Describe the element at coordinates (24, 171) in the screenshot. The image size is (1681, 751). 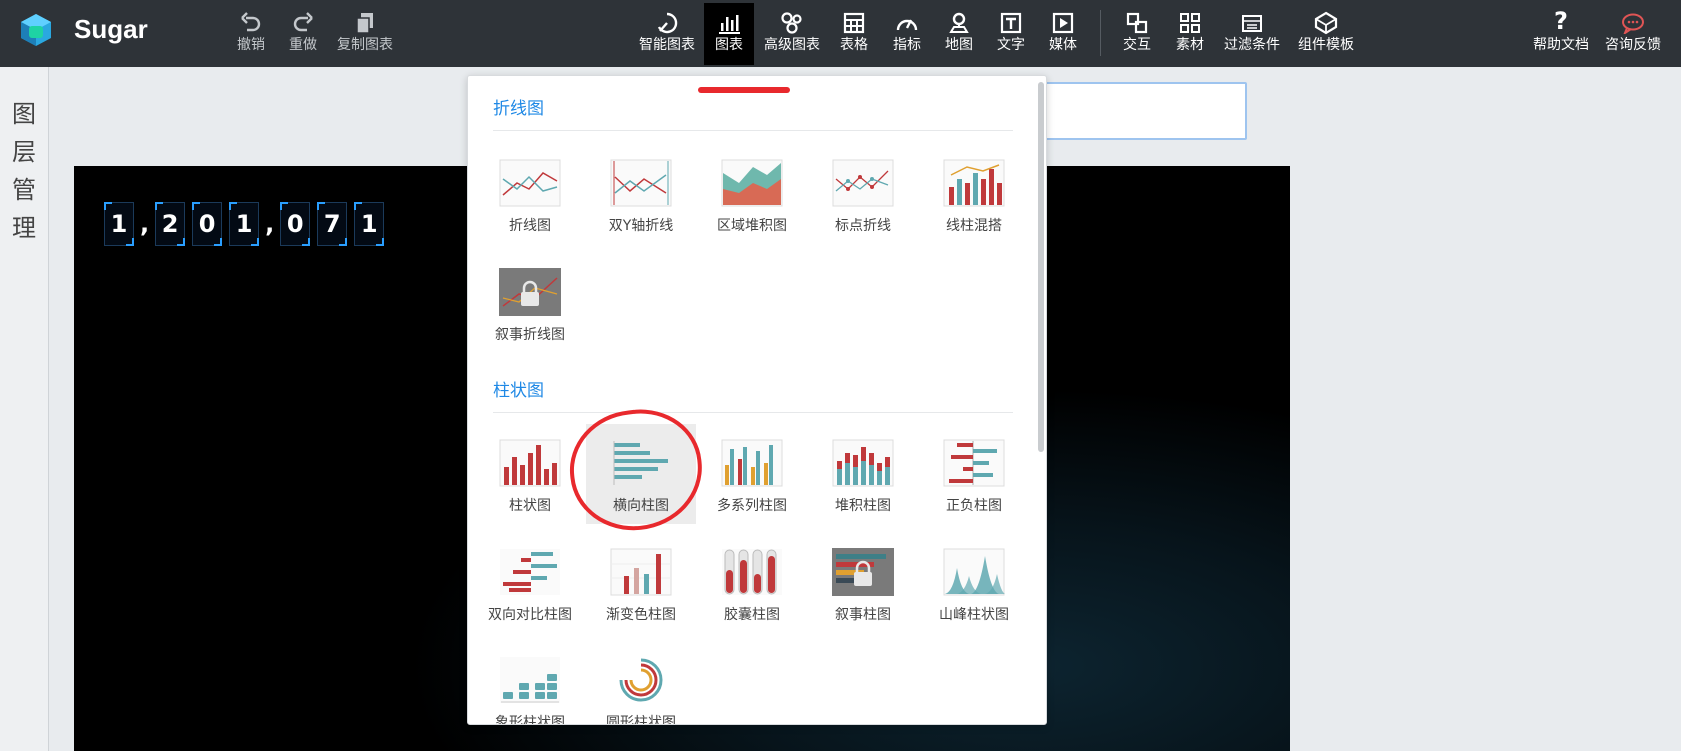
I see `layer-management-title: 图 层 管 理` at that location.